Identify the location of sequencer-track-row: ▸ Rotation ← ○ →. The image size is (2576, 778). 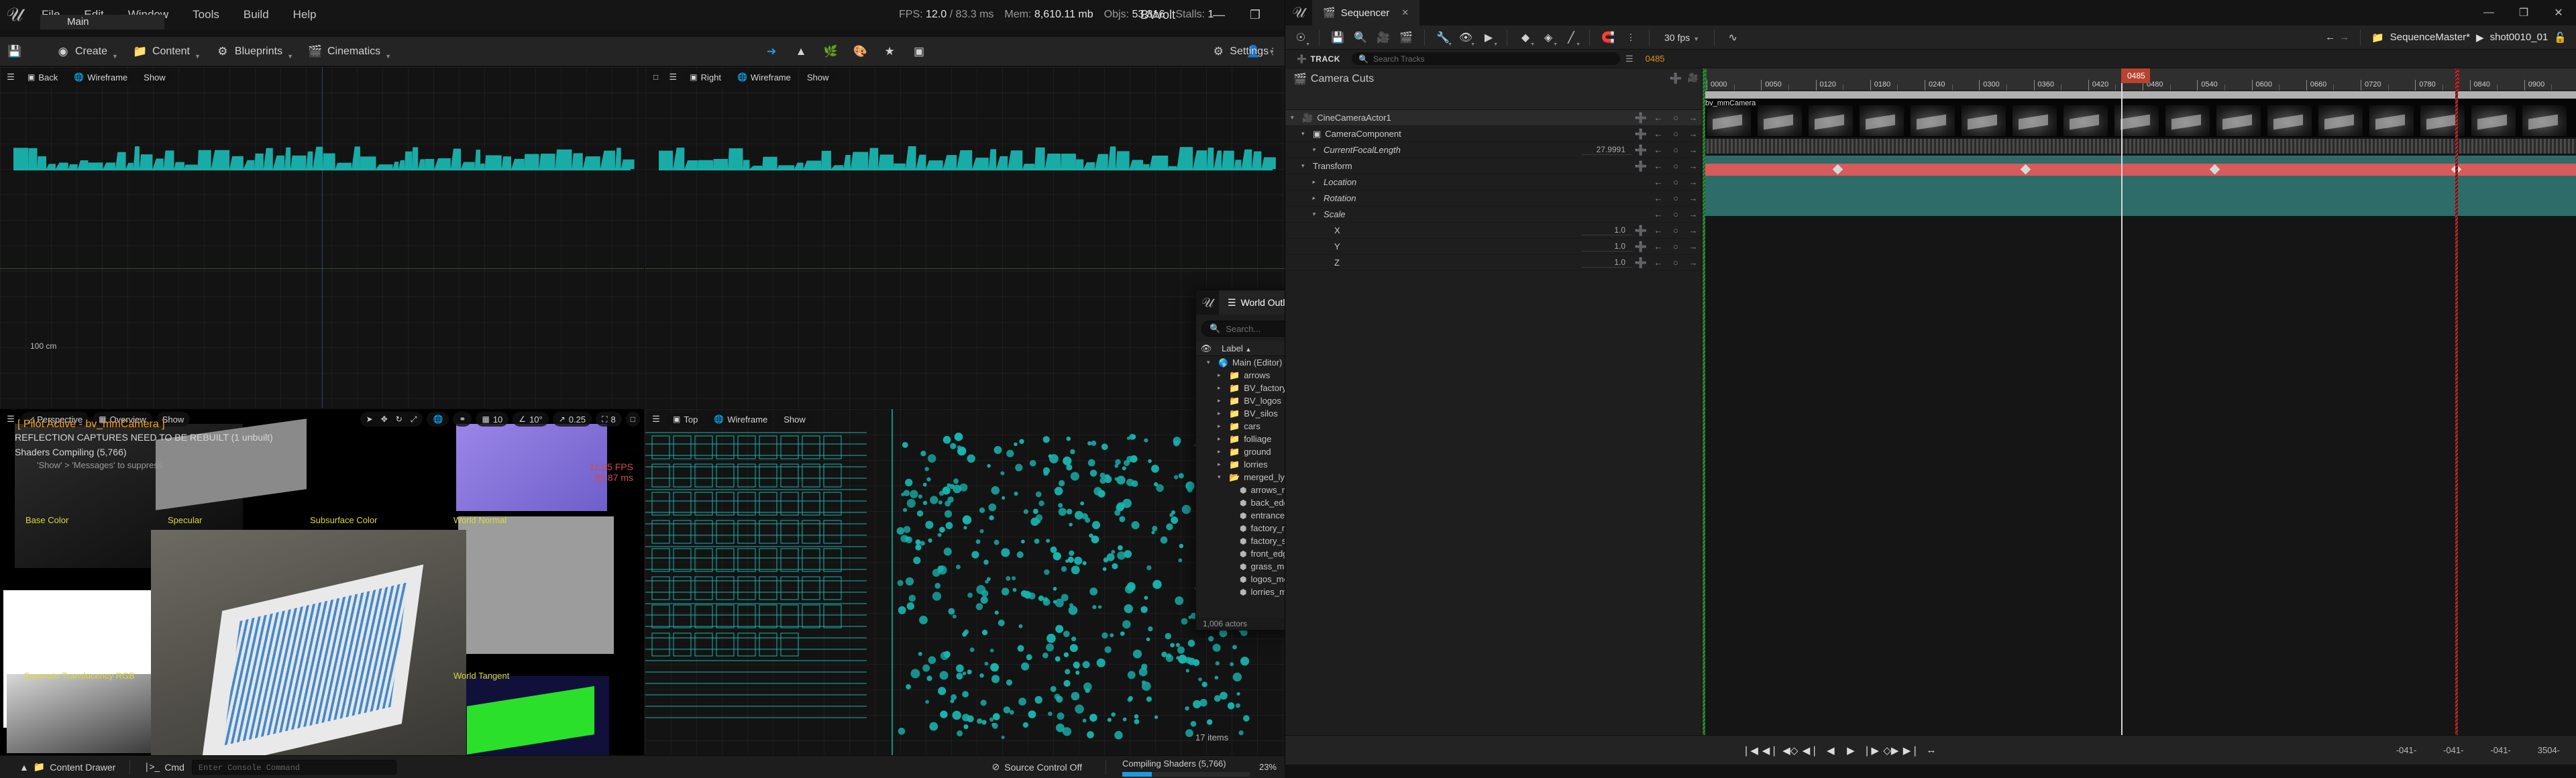
(1493, 198).